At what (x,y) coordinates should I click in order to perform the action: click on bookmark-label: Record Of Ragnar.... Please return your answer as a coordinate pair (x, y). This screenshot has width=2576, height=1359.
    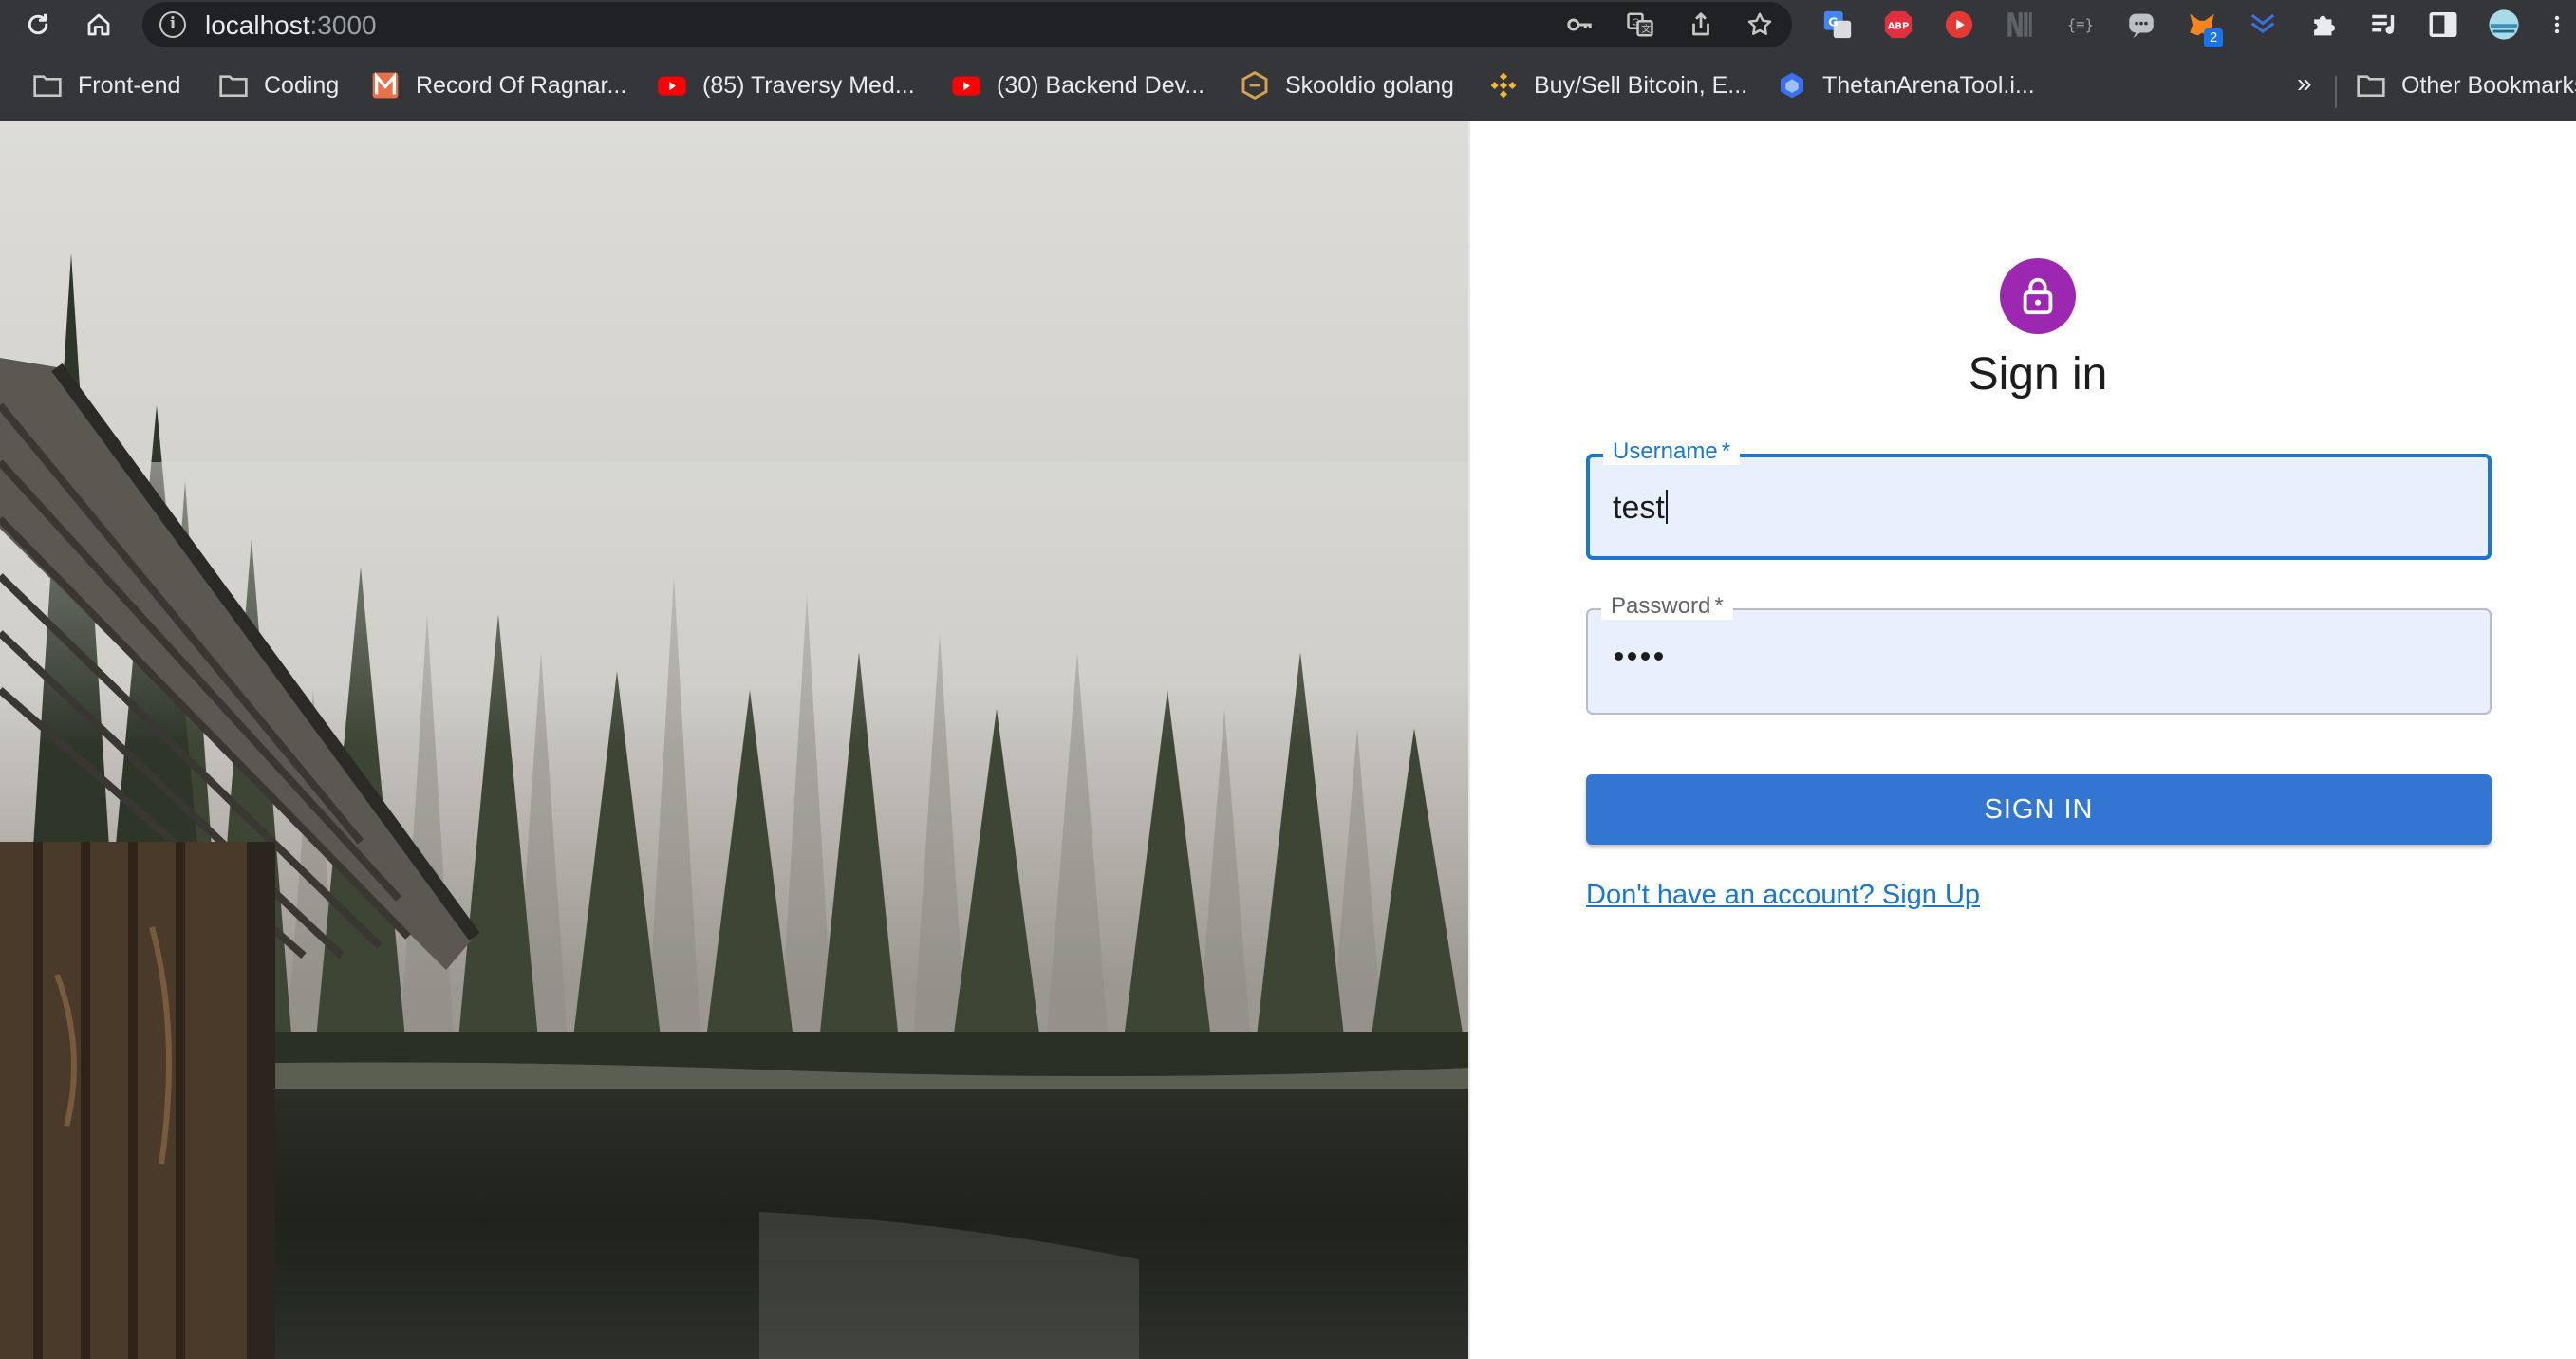
    Looking at the image, I should click on (521, 85).